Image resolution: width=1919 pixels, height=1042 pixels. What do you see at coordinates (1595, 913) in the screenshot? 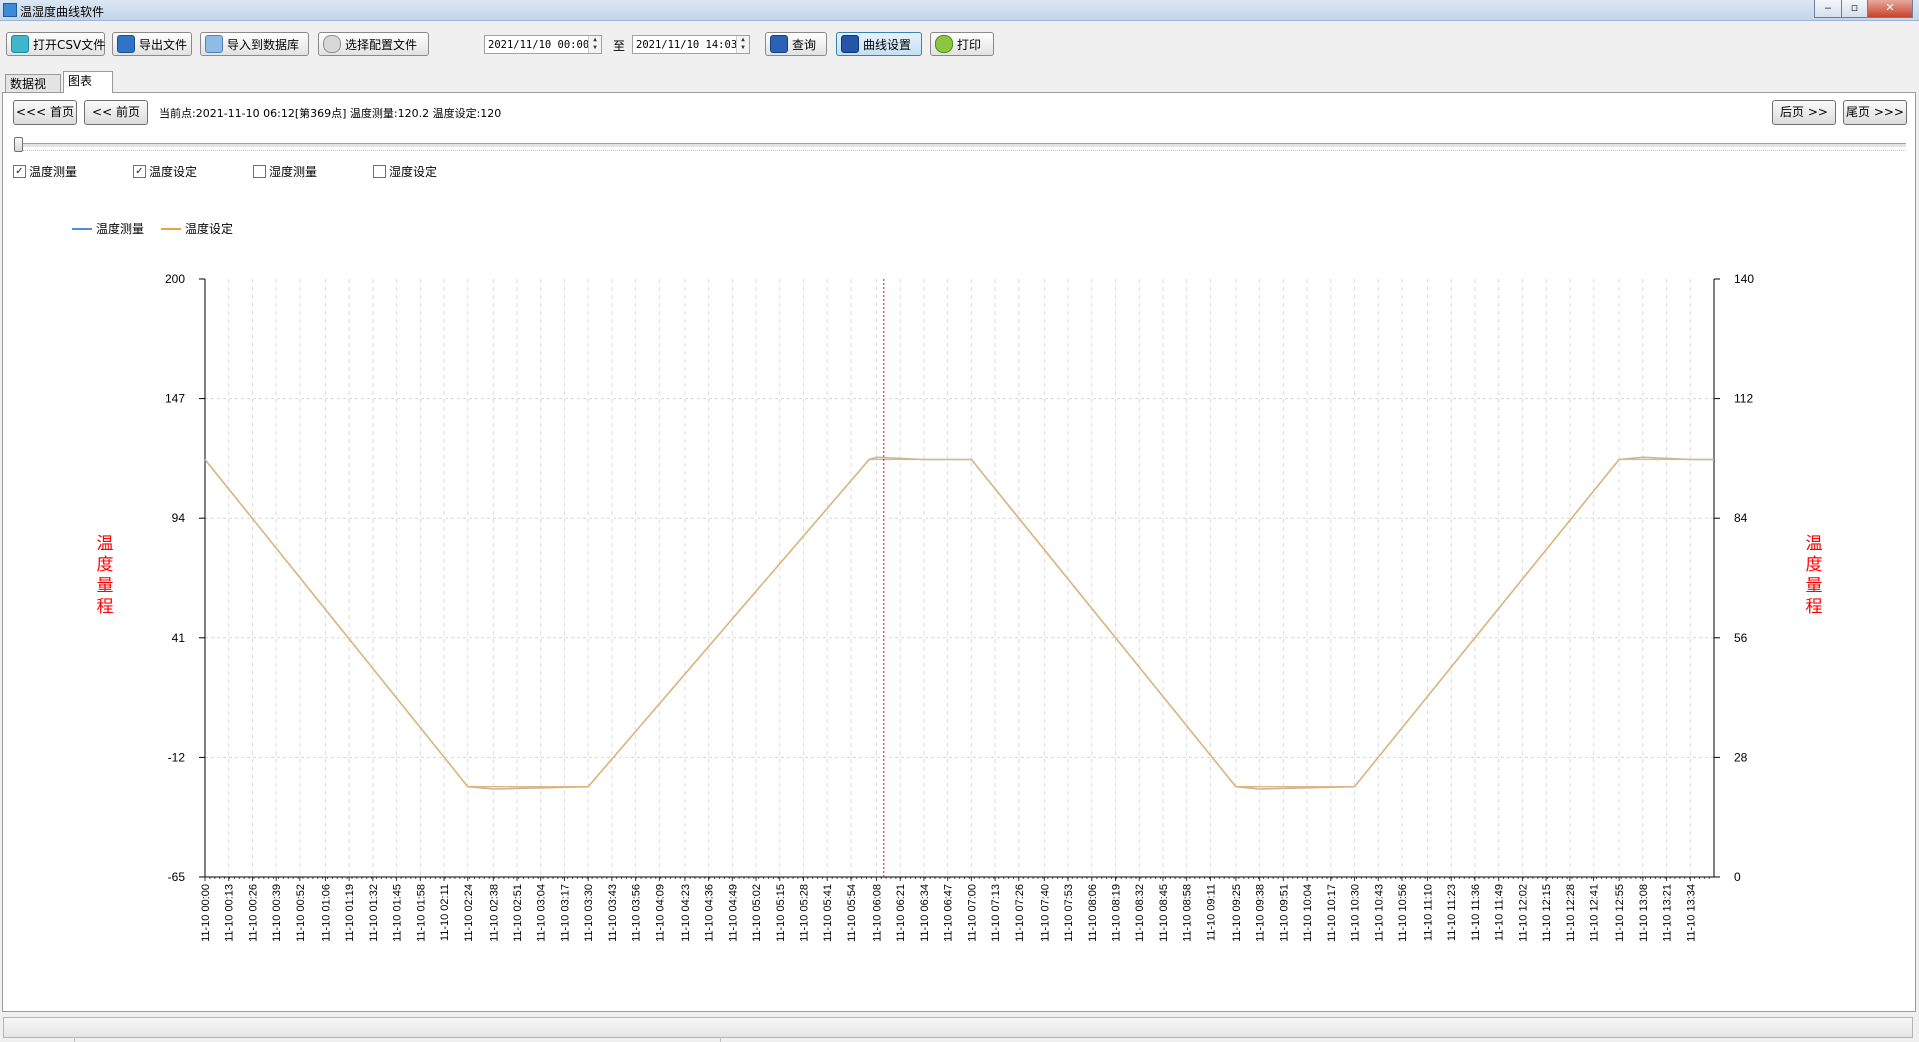
I see `x-tick-label: 11-10 12:41` at bounding box center [1595, 913].